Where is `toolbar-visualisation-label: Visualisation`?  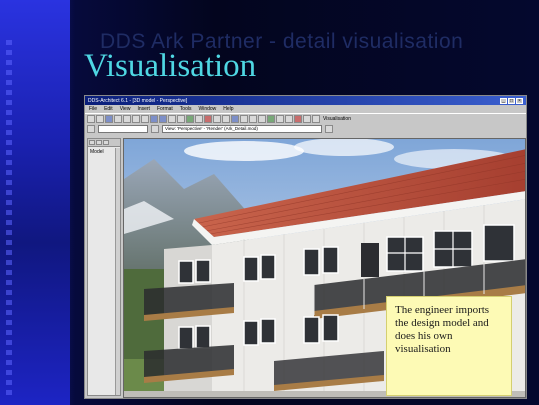 toolbar-visualisation-label: Visualisation is located at coordinates (337, 119).